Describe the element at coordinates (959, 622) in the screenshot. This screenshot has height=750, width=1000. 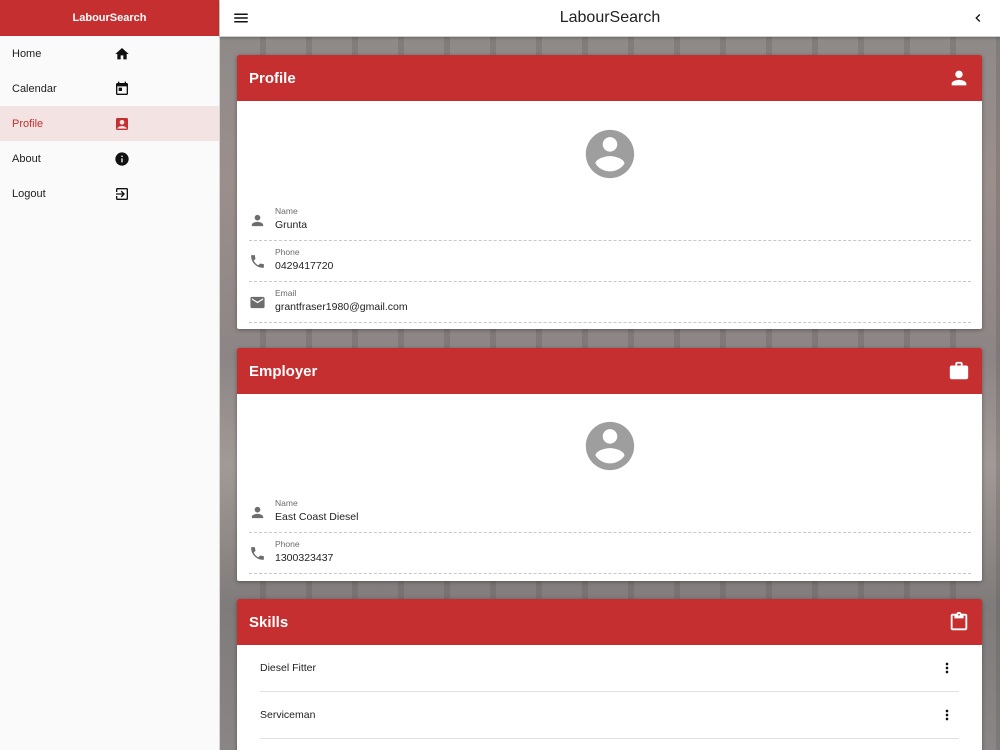
I see `clipboard-icon` at that location.